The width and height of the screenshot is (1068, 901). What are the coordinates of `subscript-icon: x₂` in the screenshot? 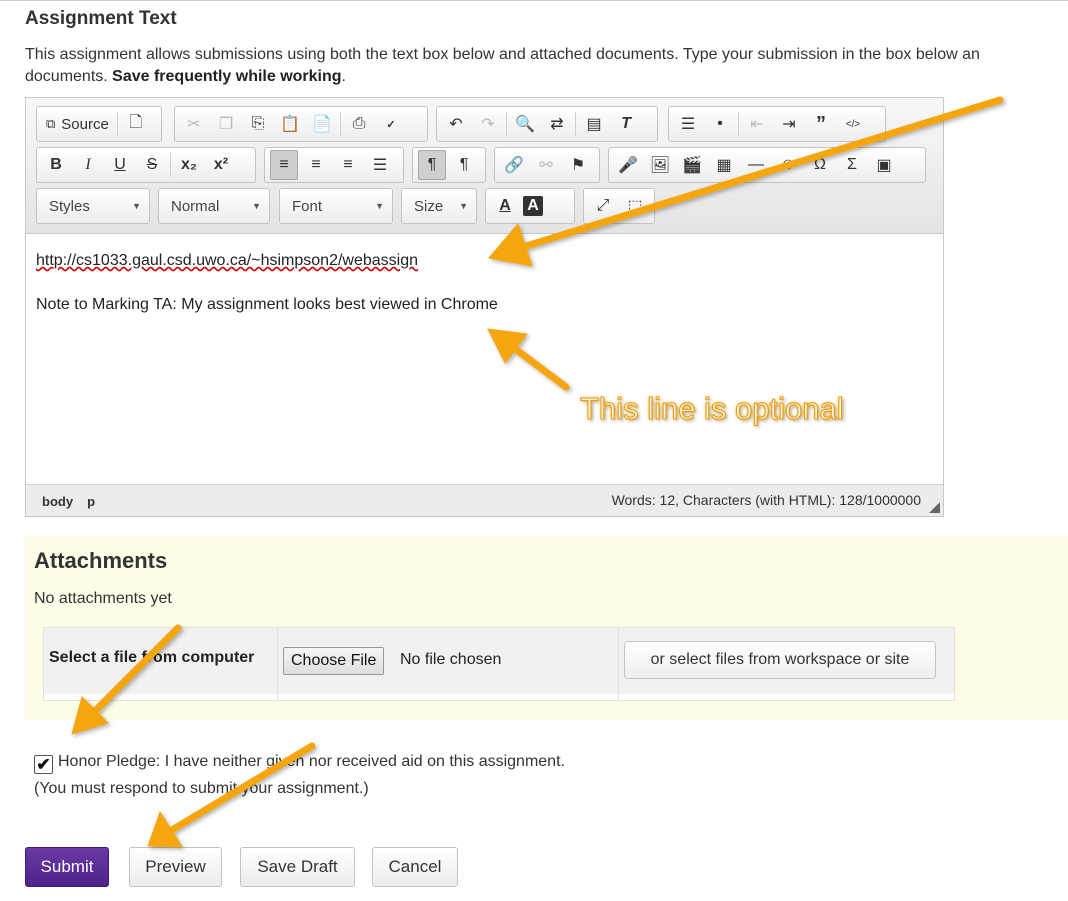 It's located at (189, 165).